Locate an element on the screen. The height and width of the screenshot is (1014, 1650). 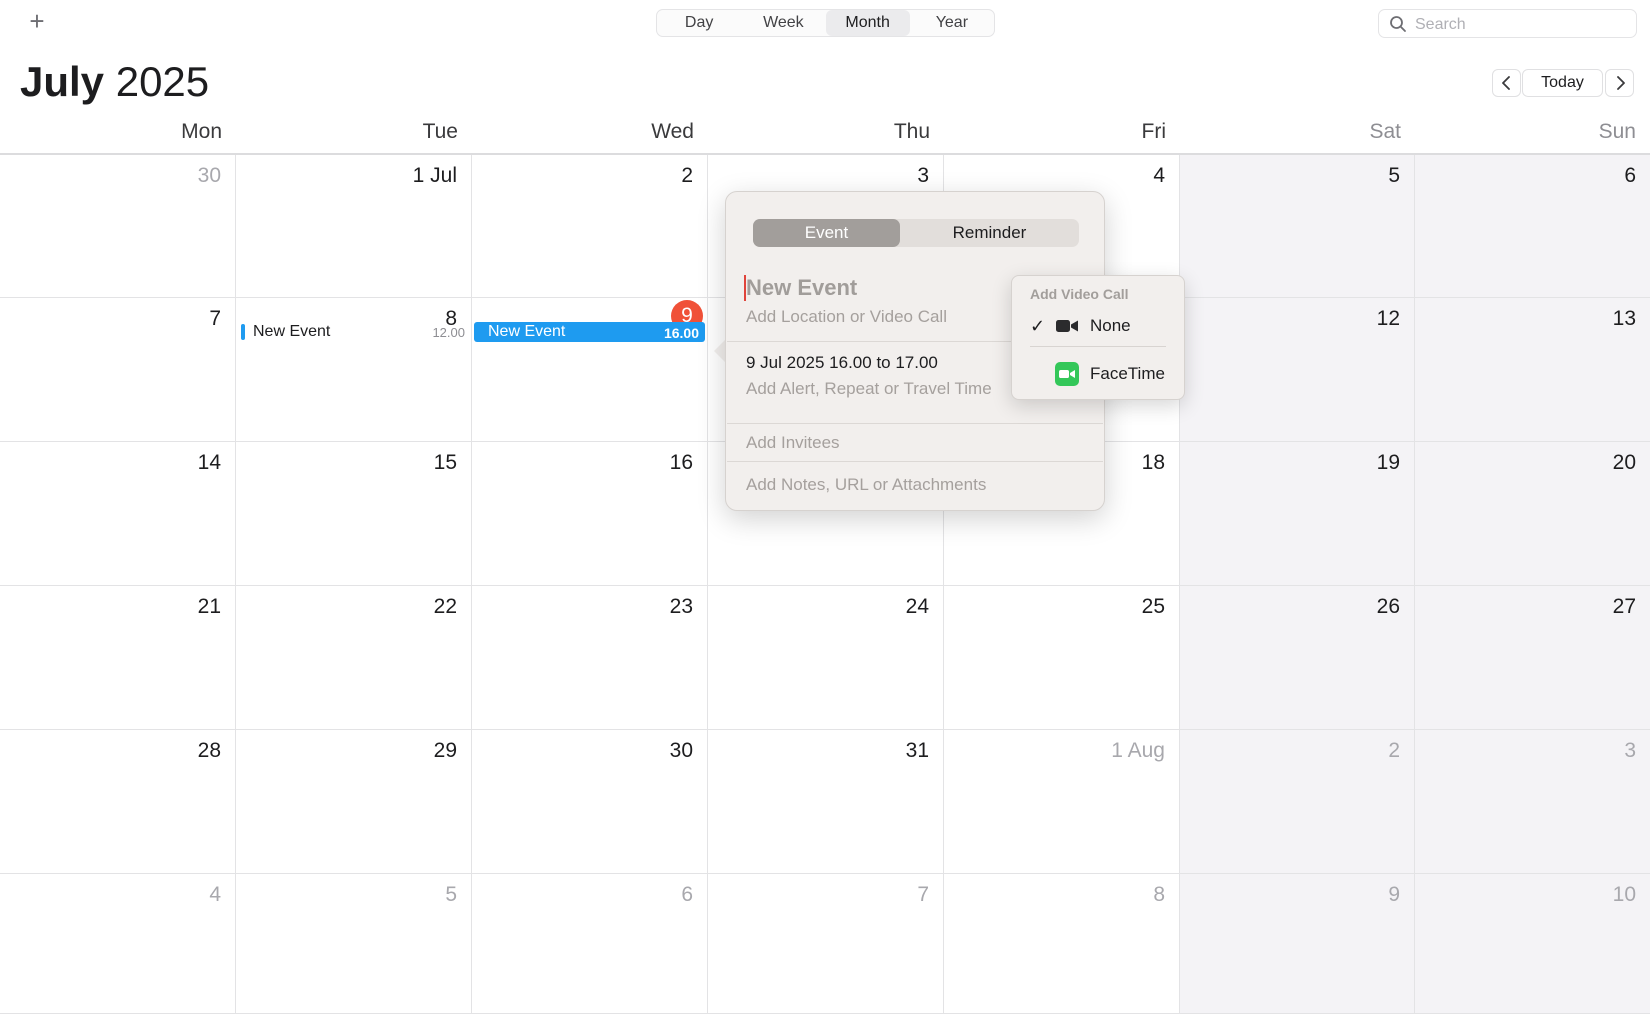
day-cell: 31 is located at coordinates (826, 802).